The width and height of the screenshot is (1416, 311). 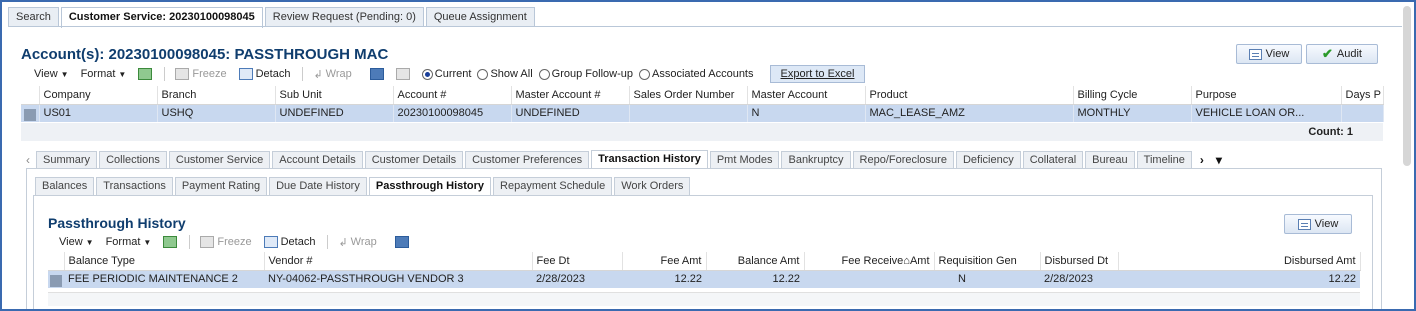 I want to click on scroll-left-icon: ‹, so click(x=28, y=160).